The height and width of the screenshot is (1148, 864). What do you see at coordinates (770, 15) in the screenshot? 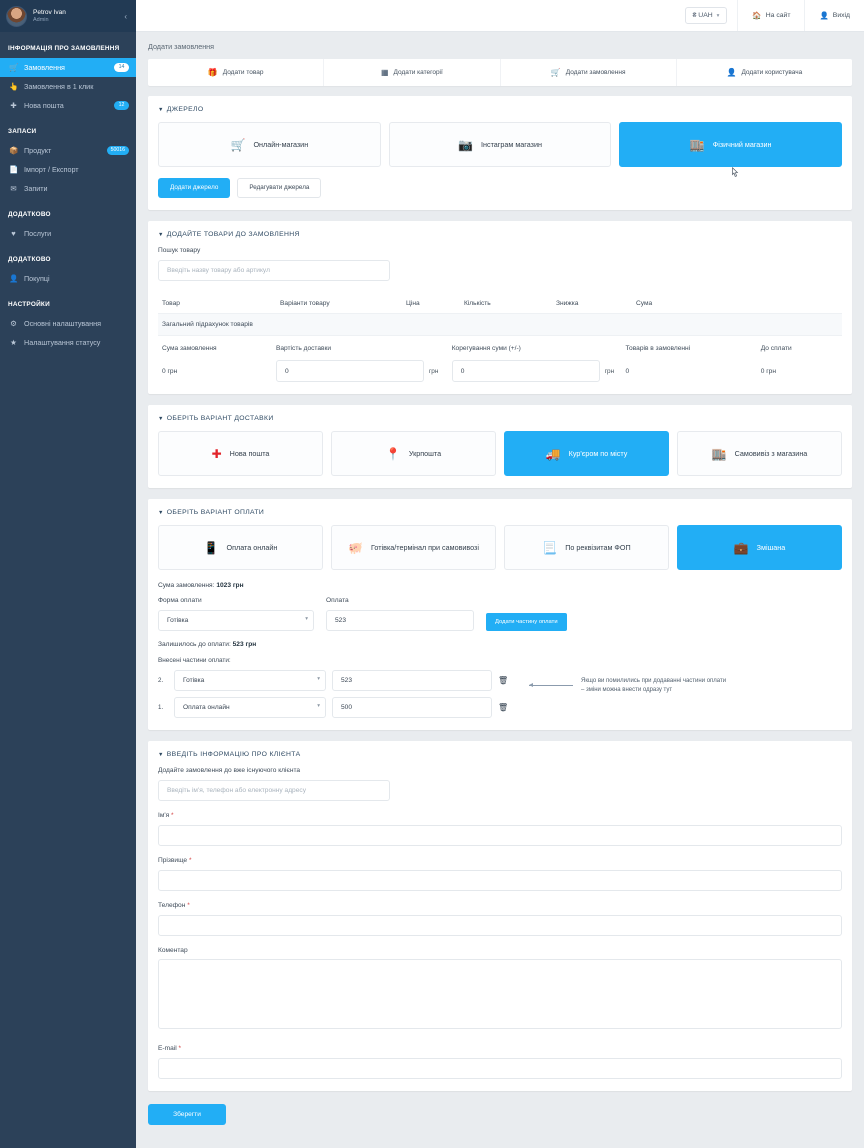
I see `go-to-site-link: 🏠 На сайт` at bounding box center [770, 15].